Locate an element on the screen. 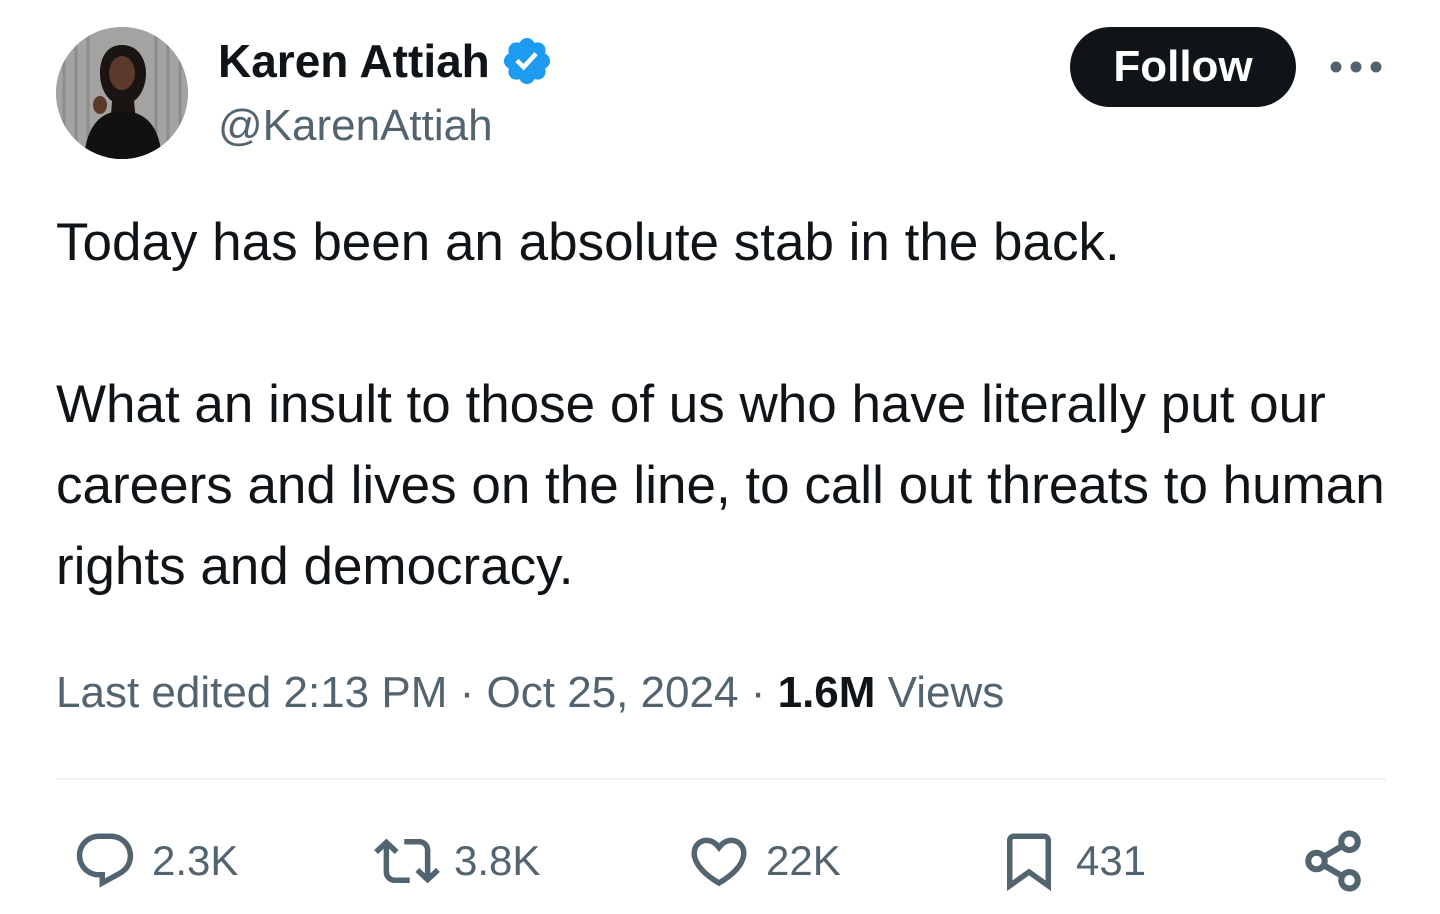 Image resolution: width=1440 pixels, height=914 pixels. author-display-name: Karen Attiah is located at coordinates (354, 61).